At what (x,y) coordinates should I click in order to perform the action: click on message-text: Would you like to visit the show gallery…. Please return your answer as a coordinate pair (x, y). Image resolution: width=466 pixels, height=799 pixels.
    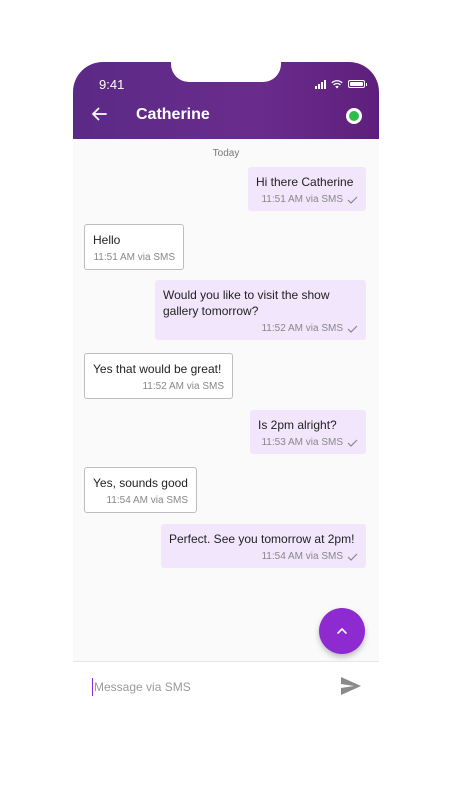
    Looking at the image, I should click on (246, 303).